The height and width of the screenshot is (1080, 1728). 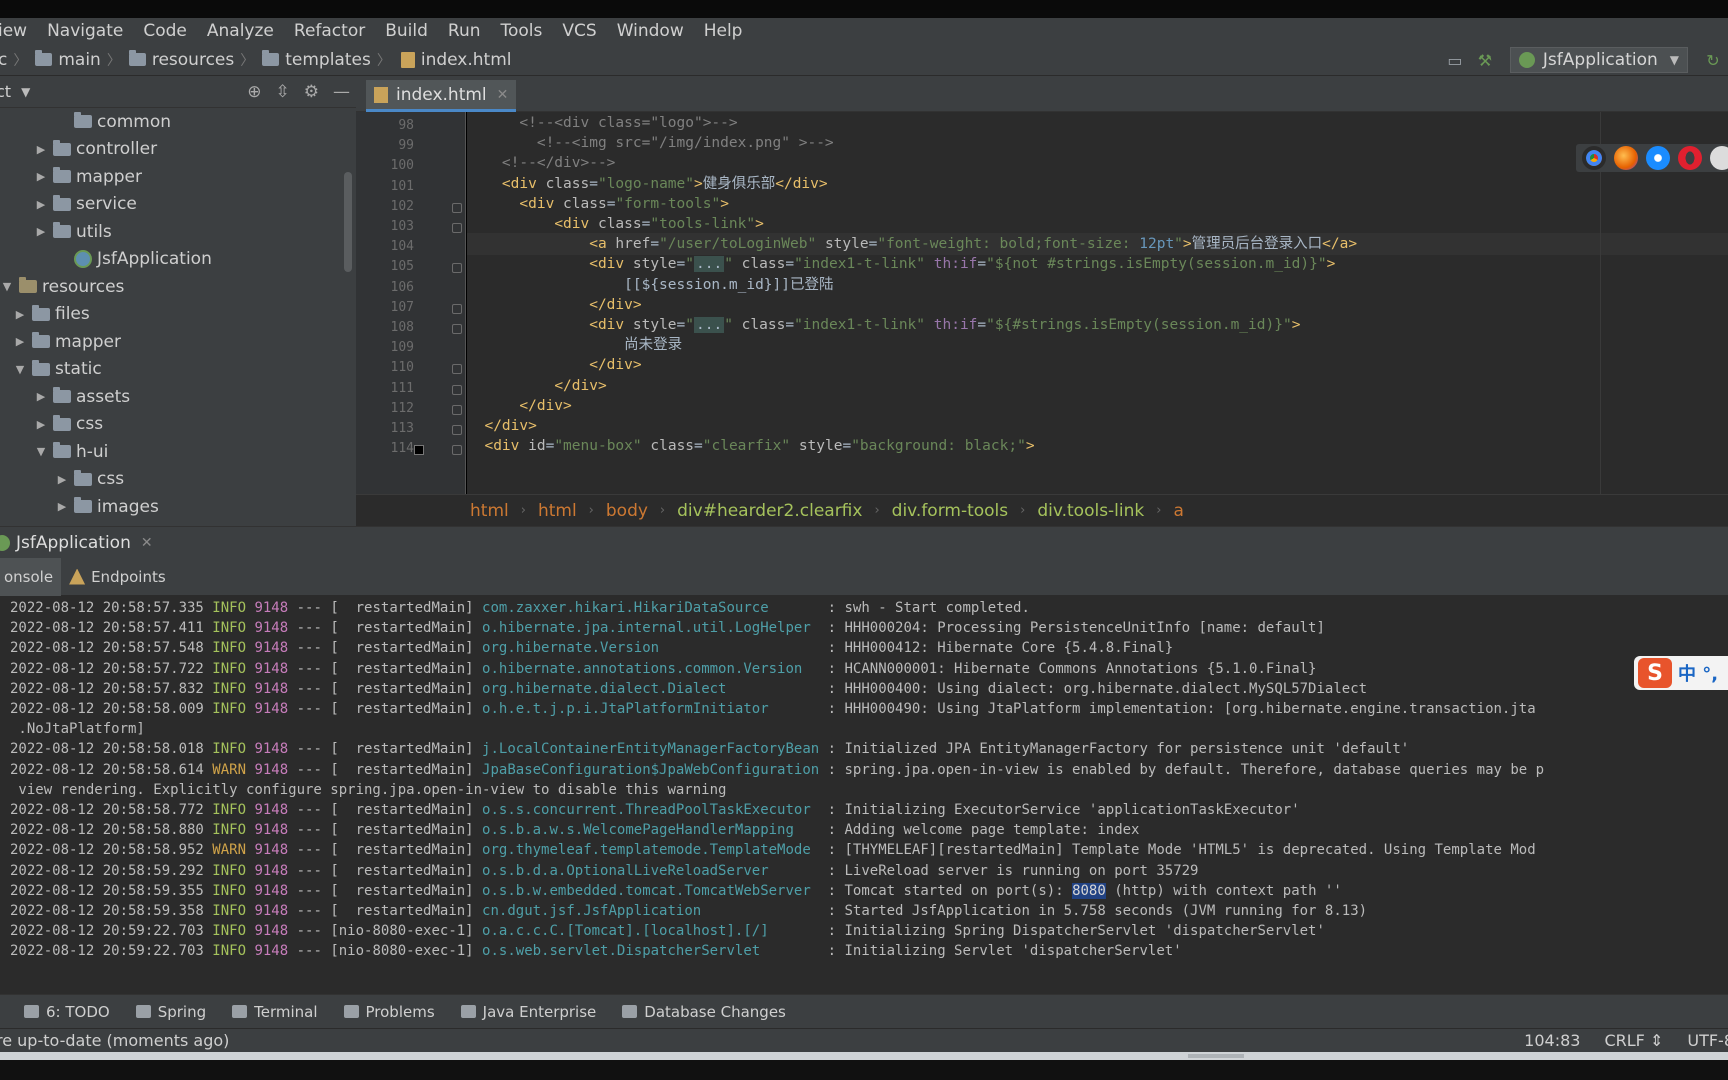 What do you see at coordinates (178, 342) in the screenshot?
I see `tree-item-mapper: ▶ mapper` at bounding box center [178, 342].